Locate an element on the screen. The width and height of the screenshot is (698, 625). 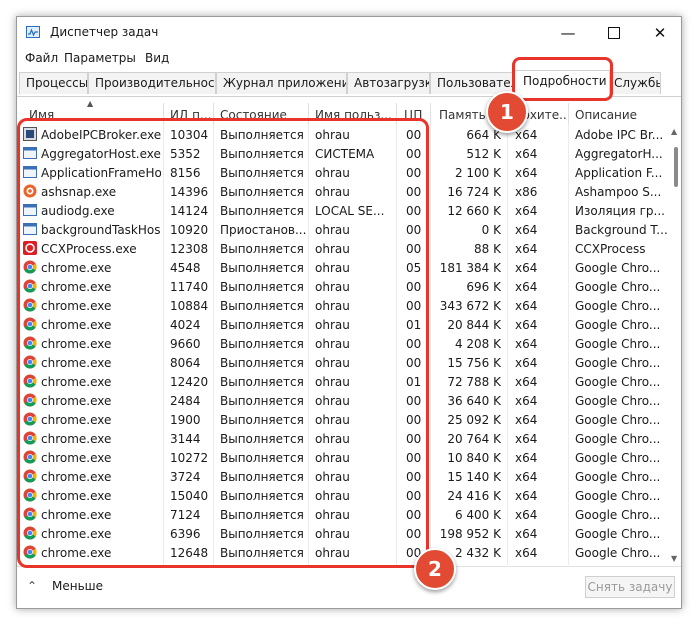
chevron-up-icon: ⌃ is located at coordinates (32, 586).